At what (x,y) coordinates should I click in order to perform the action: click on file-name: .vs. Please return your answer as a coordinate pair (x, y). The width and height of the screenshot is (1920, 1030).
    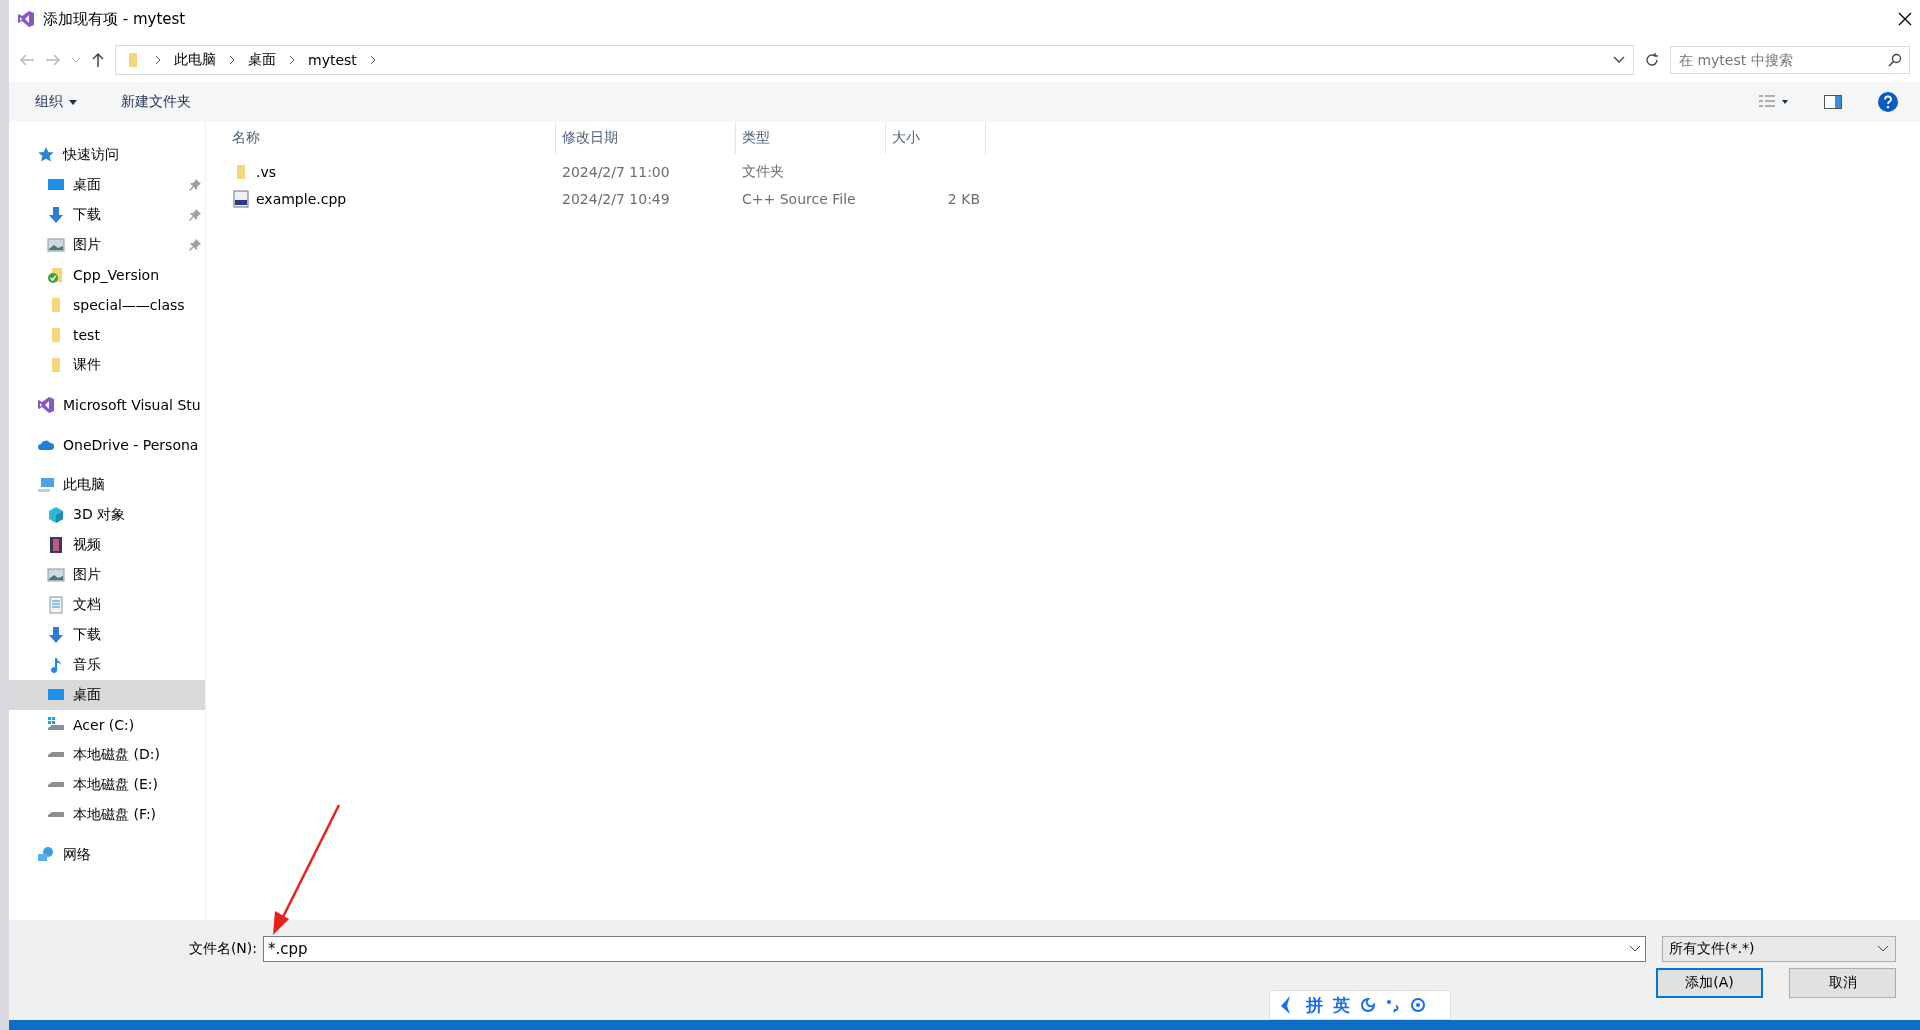
    Looking at the image, I should click on (266, 171).